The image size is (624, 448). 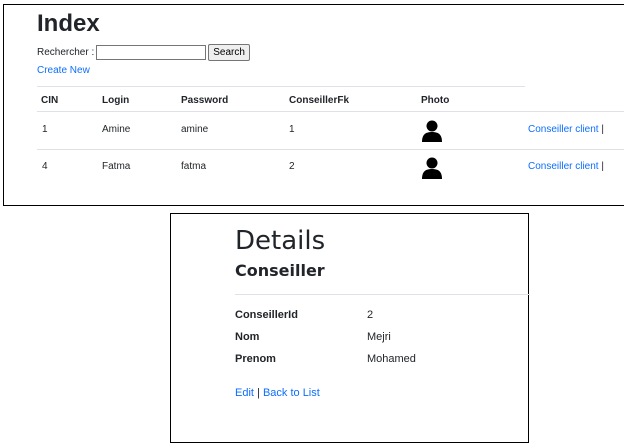 I want to click on cell-password: fatma, so click(x=194, y=166).